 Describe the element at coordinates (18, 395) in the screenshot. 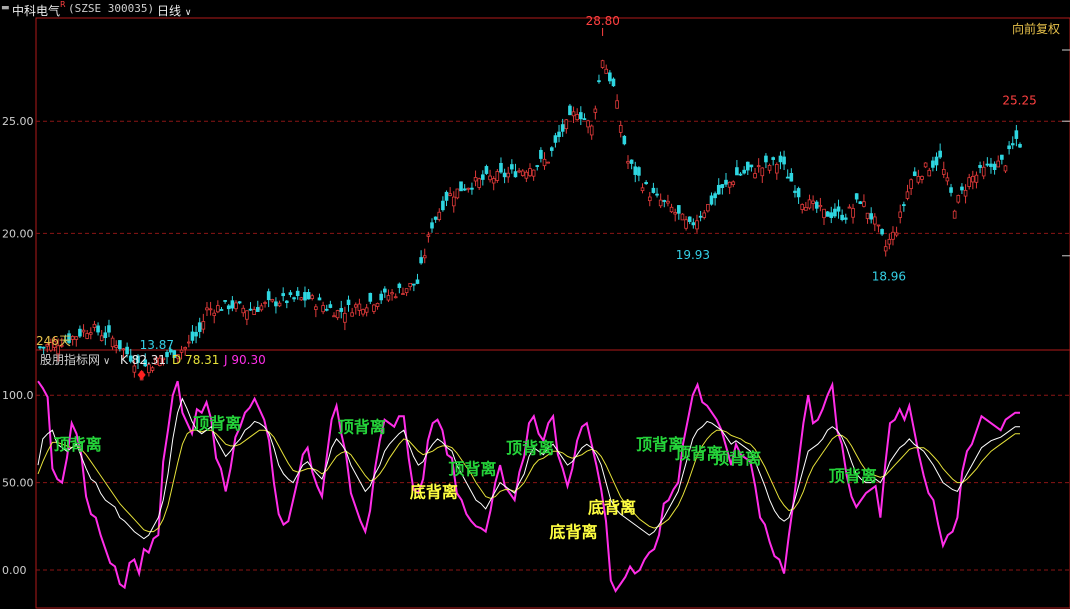

I see `kdj-axis-tick: 100.0` at that location.